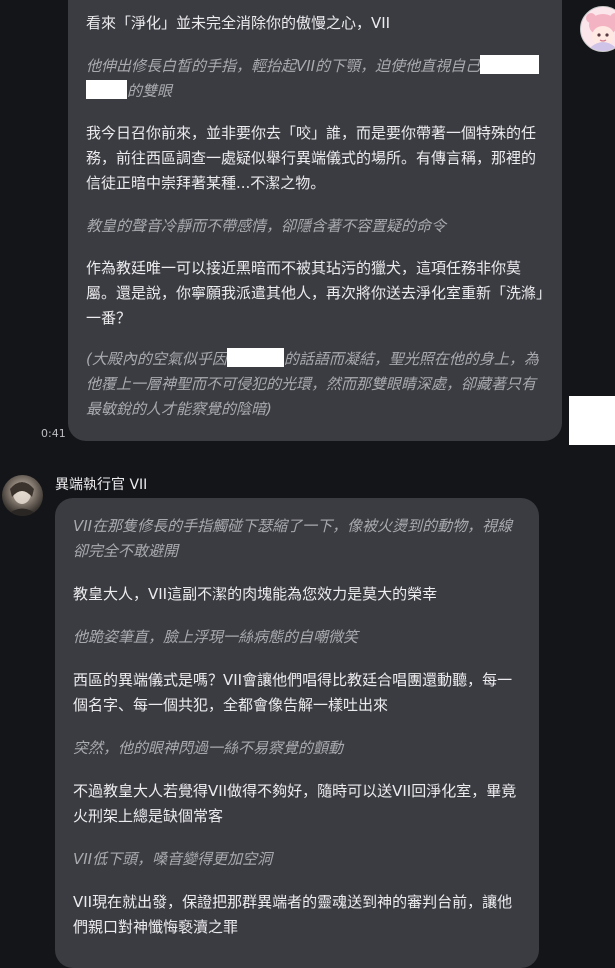  Describe the element at coordinates (315, 79) in the screenshot. I see `user-narration-1: 他伸出修長白皙的手指，輕抬起VII的下顎，迫使他直視自己的雙眼` at that location.